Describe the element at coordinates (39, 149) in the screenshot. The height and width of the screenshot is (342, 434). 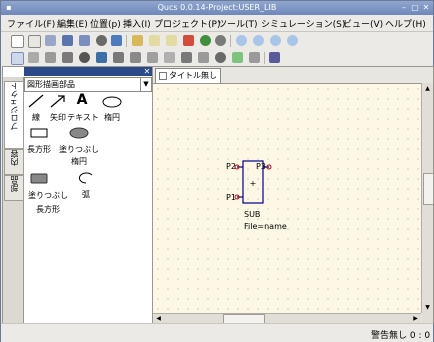
I see `item-rectangle-label: 長方形` at that location.